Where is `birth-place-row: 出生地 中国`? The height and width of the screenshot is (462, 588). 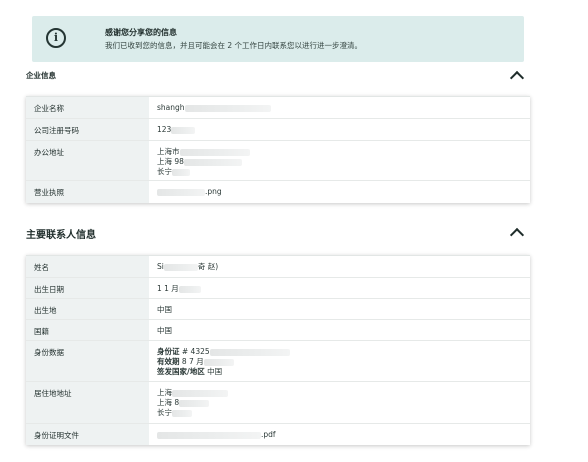 birth-place-row: 出生地 中国 is located at coordinates (278, 309).